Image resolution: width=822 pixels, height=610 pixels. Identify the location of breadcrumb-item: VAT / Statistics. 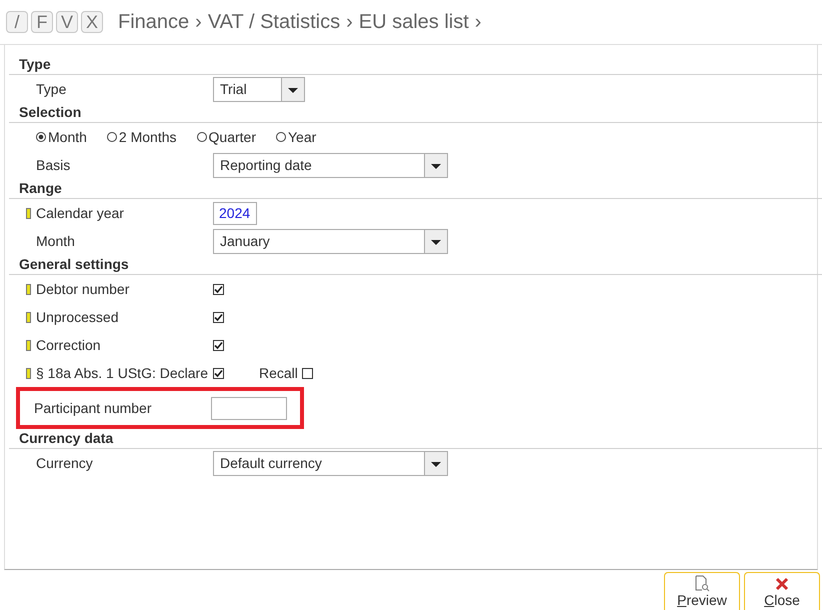
(274, 22).